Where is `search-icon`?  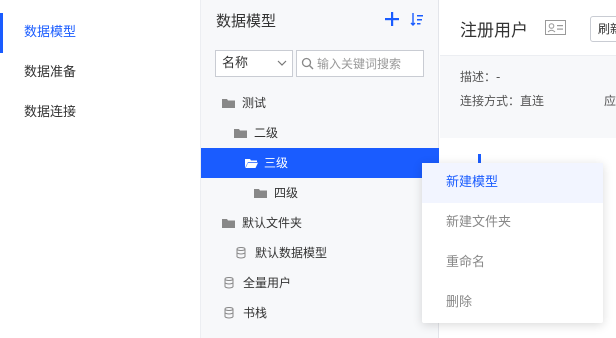 search-icon is located at coordinates (307, 63).